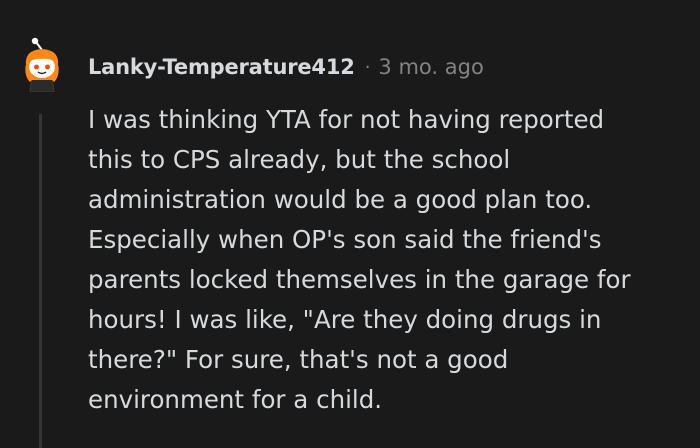 The image size is (700, 448). Describe the element at coordinates (430, 67) in the screenshot. I see `timestamp-link: 3 mo. ago` at that location.